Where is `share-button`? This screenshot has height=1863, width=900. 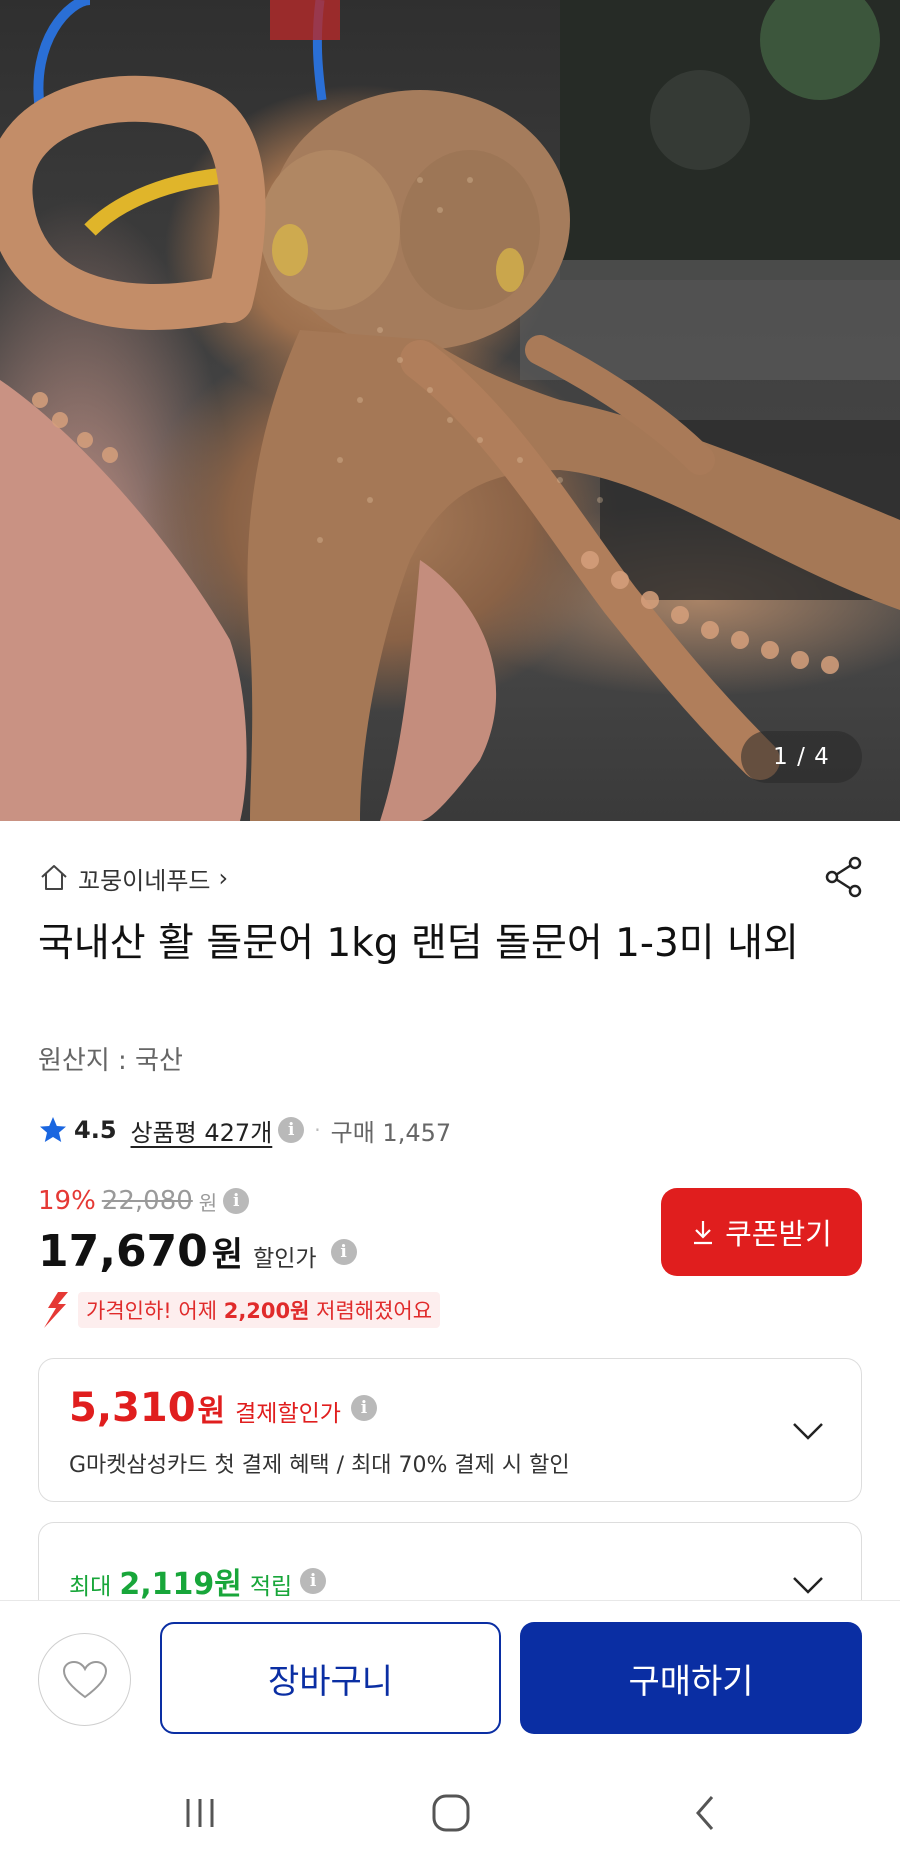 share-button is located at coordinates (844, 877).